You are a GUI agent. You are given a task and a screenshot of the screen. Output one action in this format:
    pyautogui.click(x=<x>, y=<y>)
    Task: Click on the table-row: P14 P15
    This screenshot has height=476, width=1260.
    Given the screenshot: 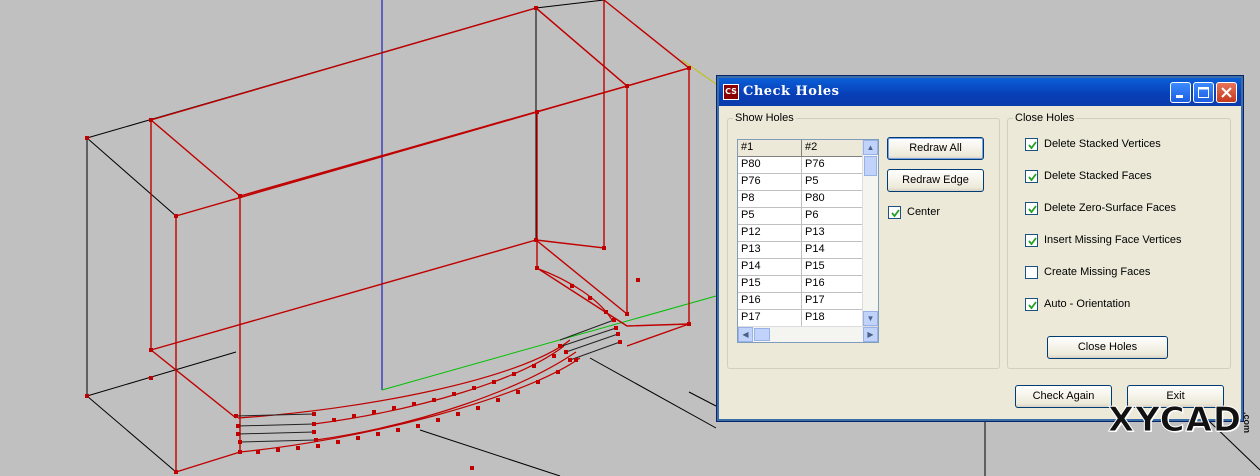 What is the action you would take?
    pyautogui.click(x=808, y=267)
    